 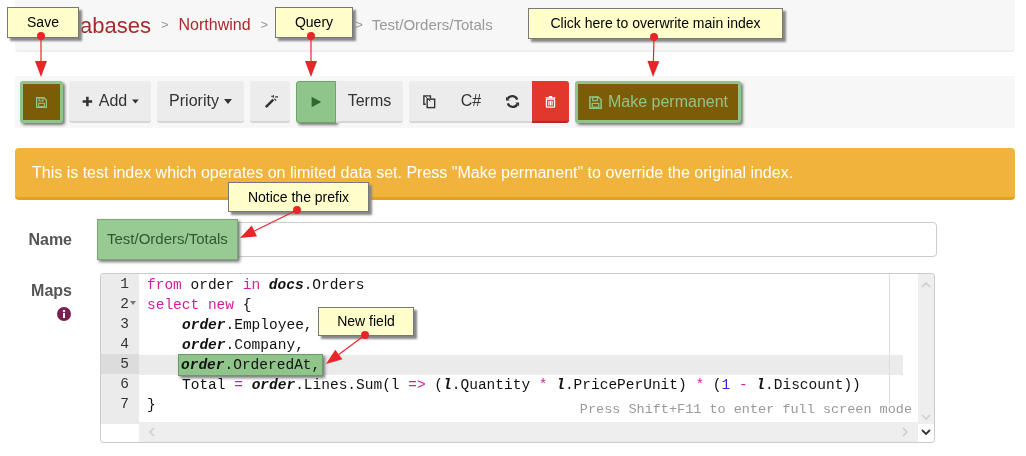 I want to click on callout-note: New field, so click(x=366, y=321).